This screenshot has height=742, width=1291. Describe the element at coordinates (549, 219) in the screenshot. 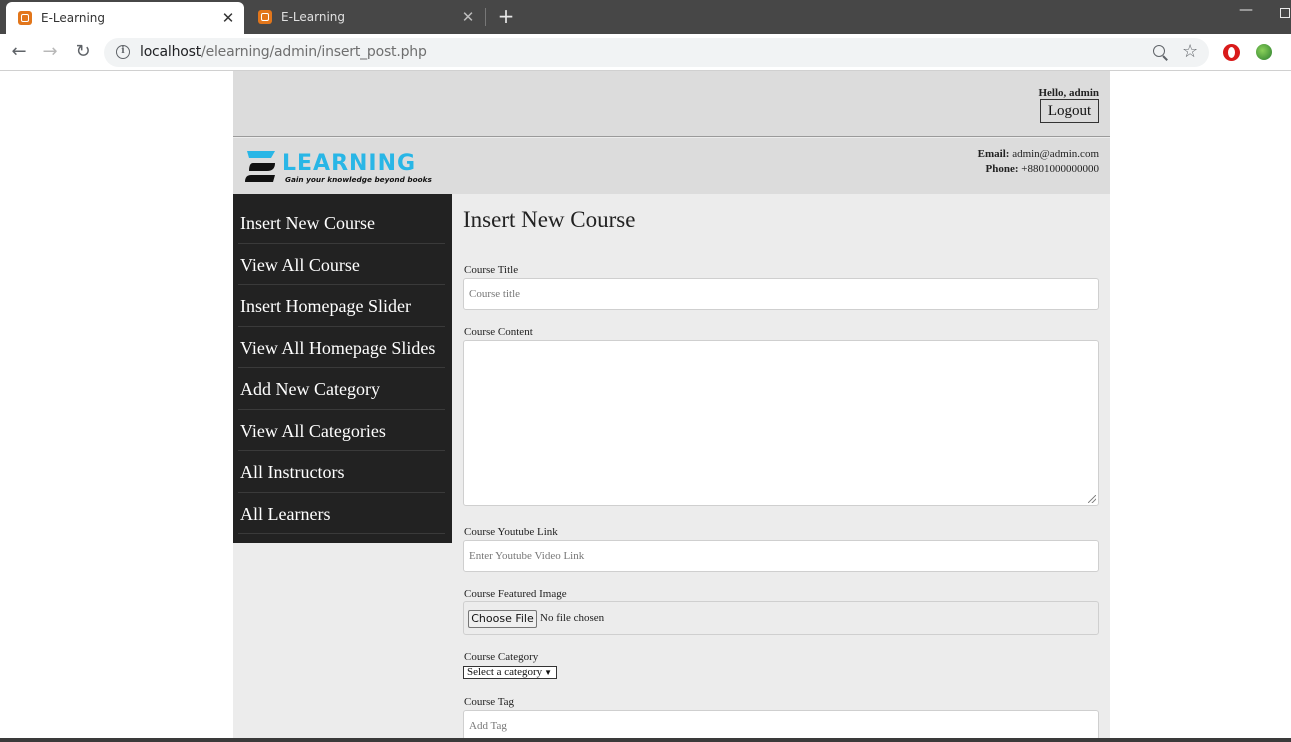

I see `page-title: Insert New Course` at that location.